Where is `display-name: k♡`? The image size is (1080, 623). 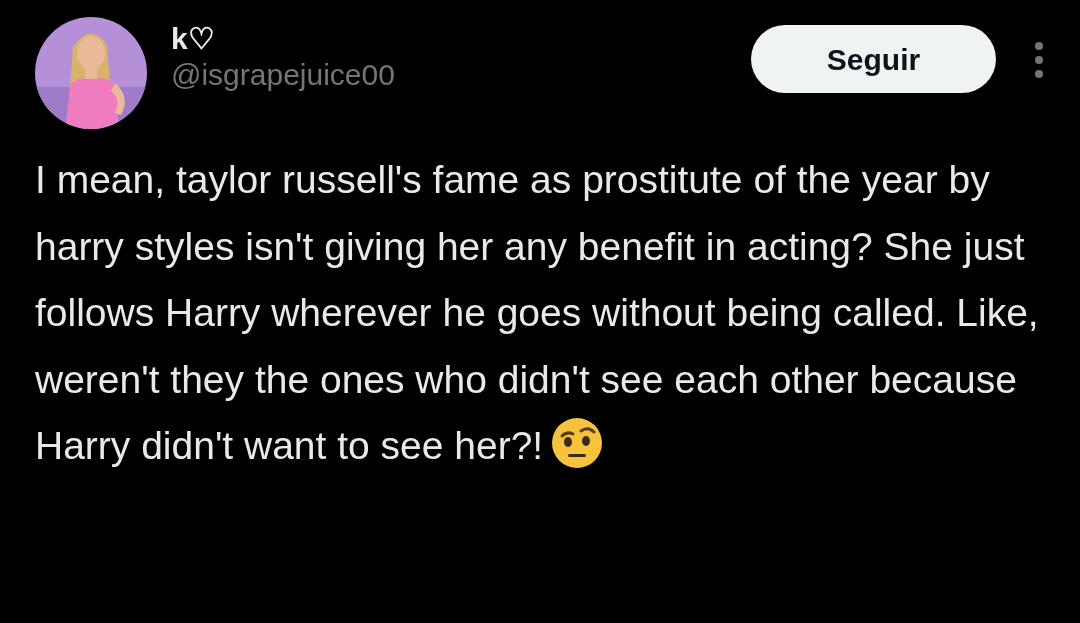 display-name: k♡ is located at coordinates (461, 39).